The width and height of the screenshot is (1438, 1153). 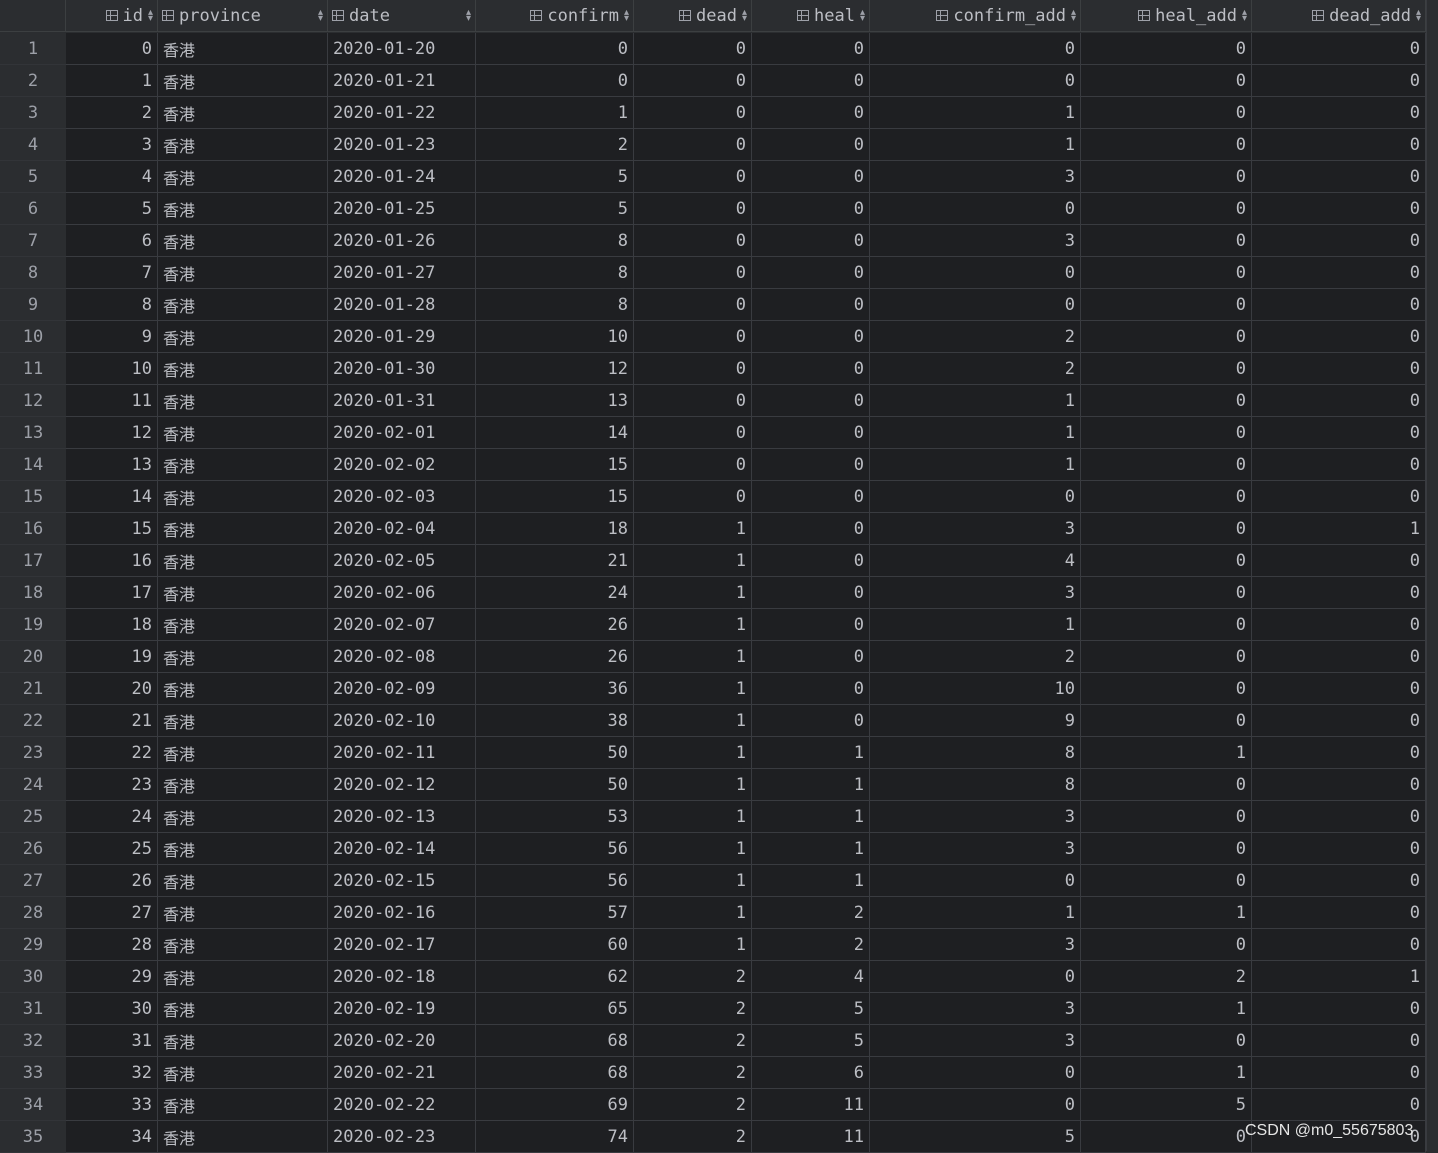 What do you see at coordinates (33, 1041) in the screenshot?
I see `row-number: 32` at bounding box center [33, 1041].